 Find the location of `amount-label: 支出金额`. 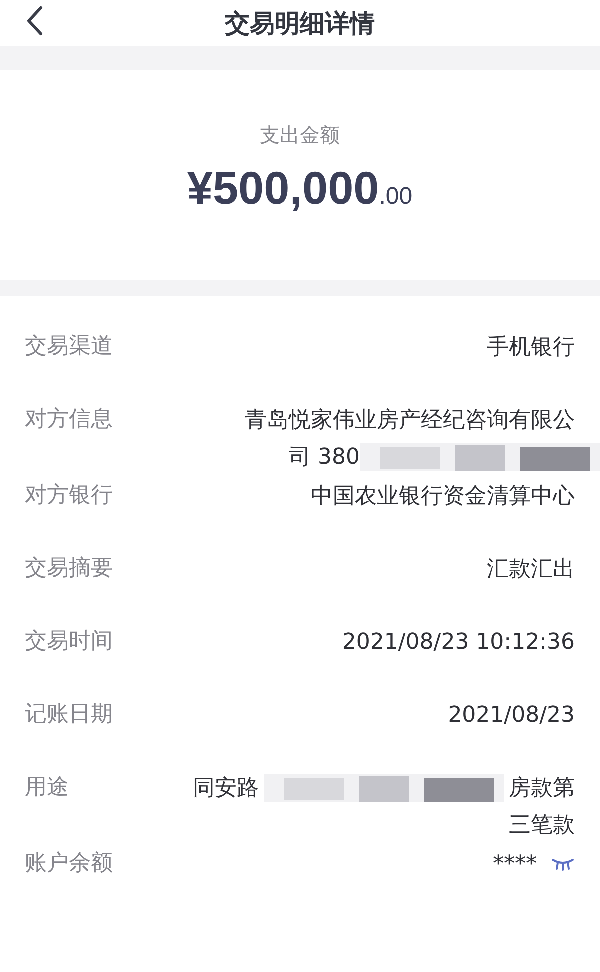

amount-label: 支出金额 is located at coordinates (300, 135).